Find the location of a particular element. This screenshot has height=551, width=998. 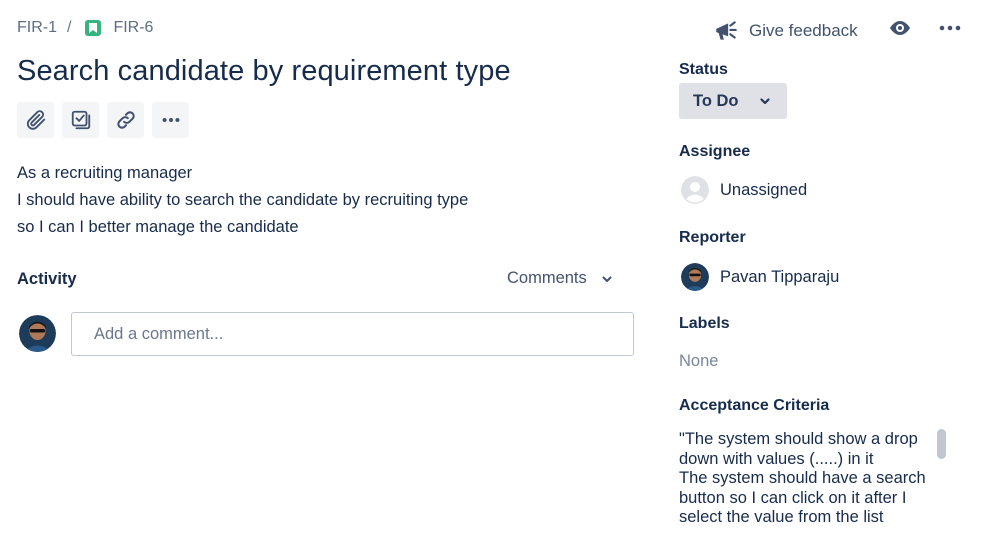

breadcrumb: FIR-1 / FIR-6 is located at coordinates (85, 28).